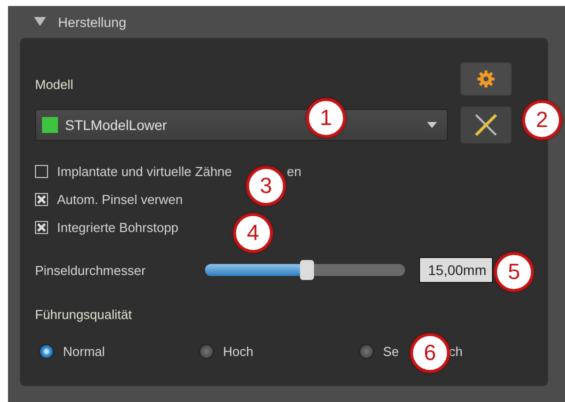  I want to click on checkbox-label: en, so click(294, 171).